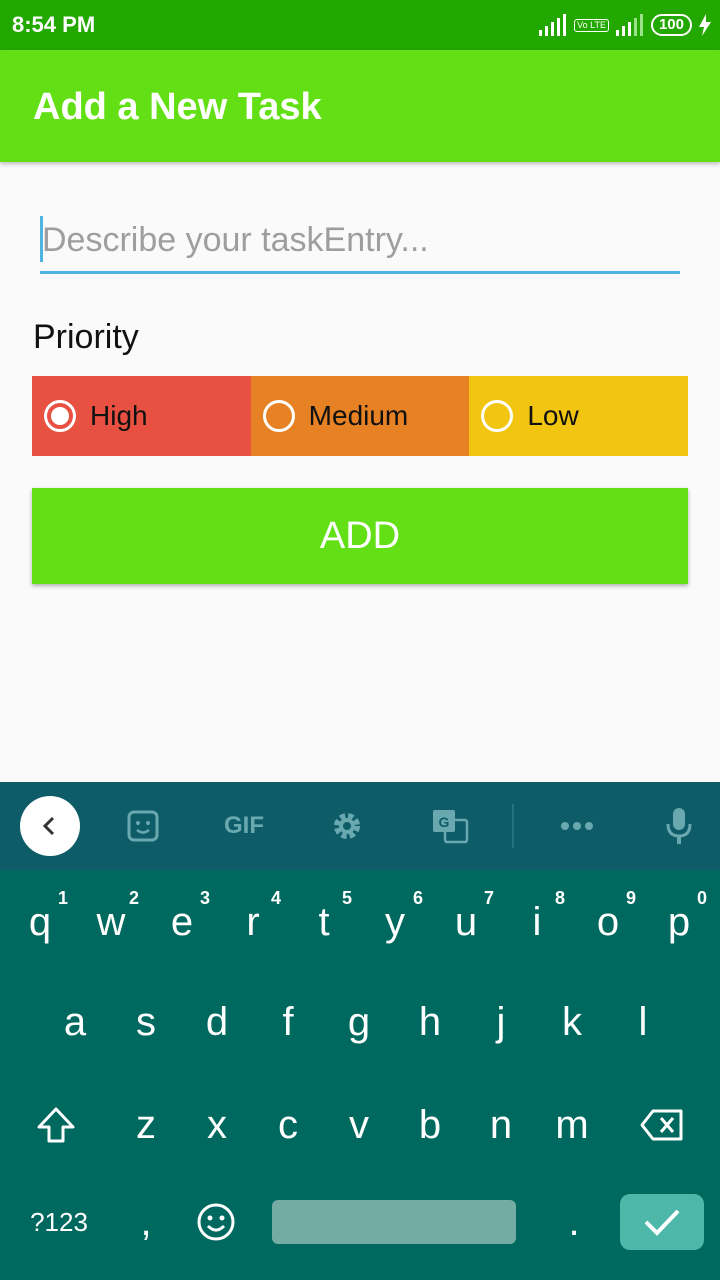  I want to click on key-p: p0, so click(679, 922).